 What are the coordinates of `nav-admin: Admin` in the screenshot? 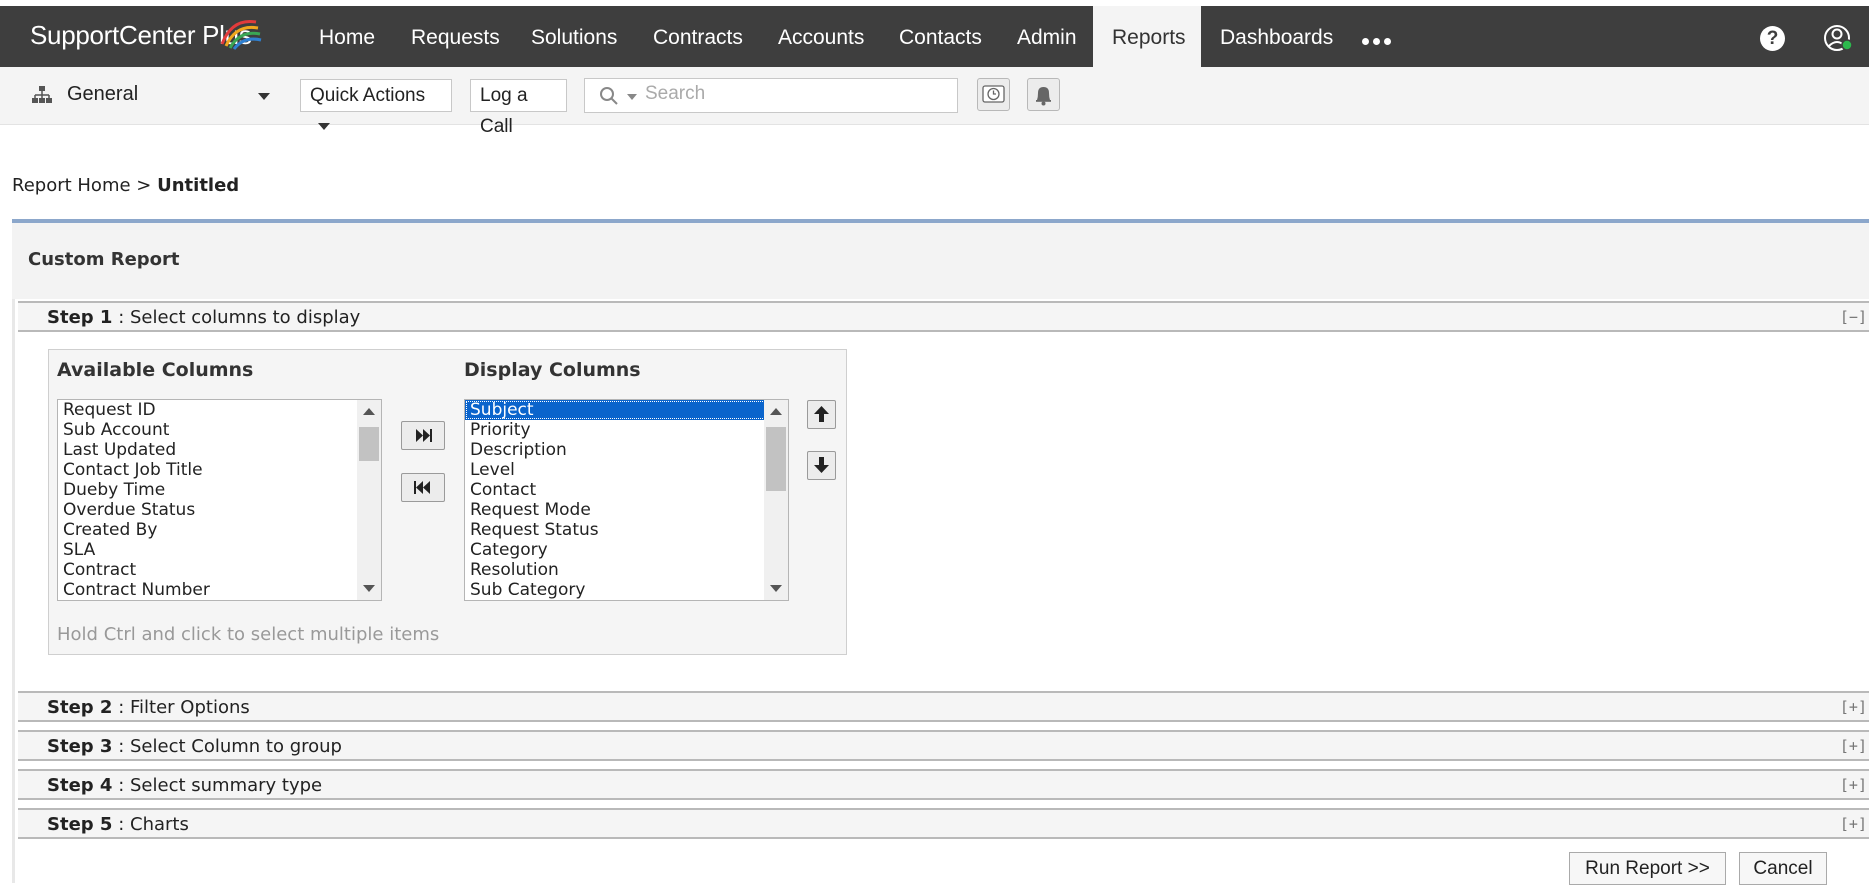 It's located at (1047, 36).